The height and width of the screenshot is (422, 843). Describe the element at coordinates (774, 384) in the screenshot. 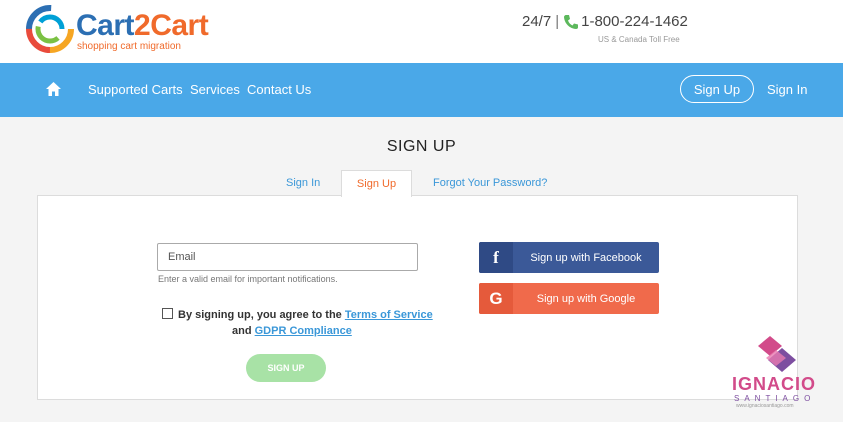

I see `watermark-name: IGNACIO` at that location.